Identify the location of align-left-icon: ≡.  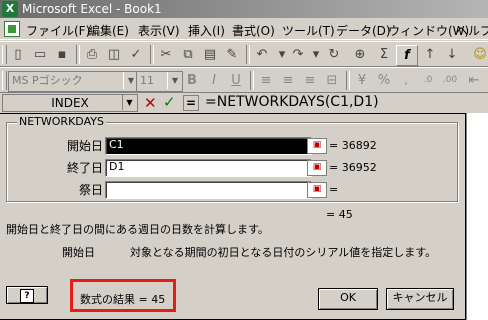
(266, 80).